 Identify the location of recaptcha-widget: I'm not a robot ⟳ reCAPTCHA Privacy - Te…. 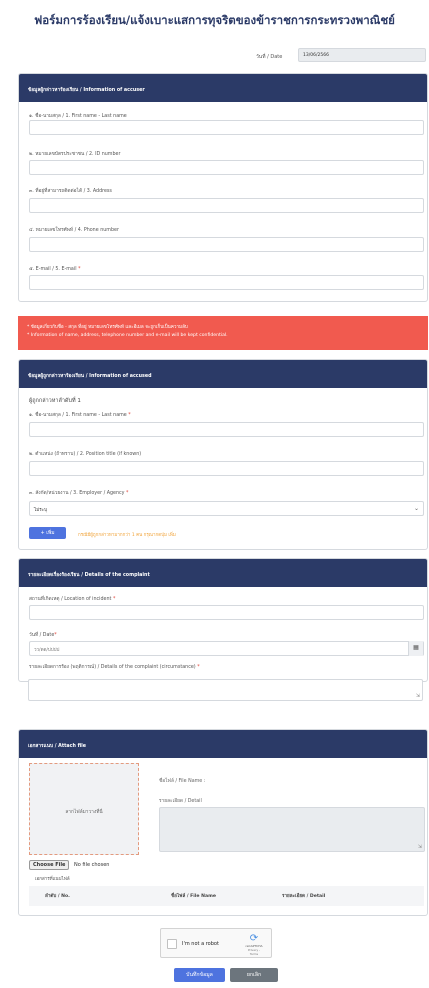
(216, 943).